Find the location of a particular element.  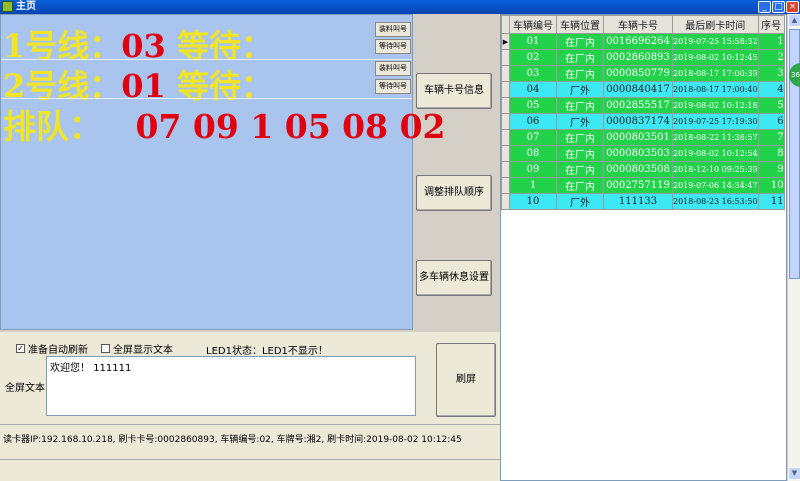

checkbox-box: ✓ is located at coordinates (20, 348).